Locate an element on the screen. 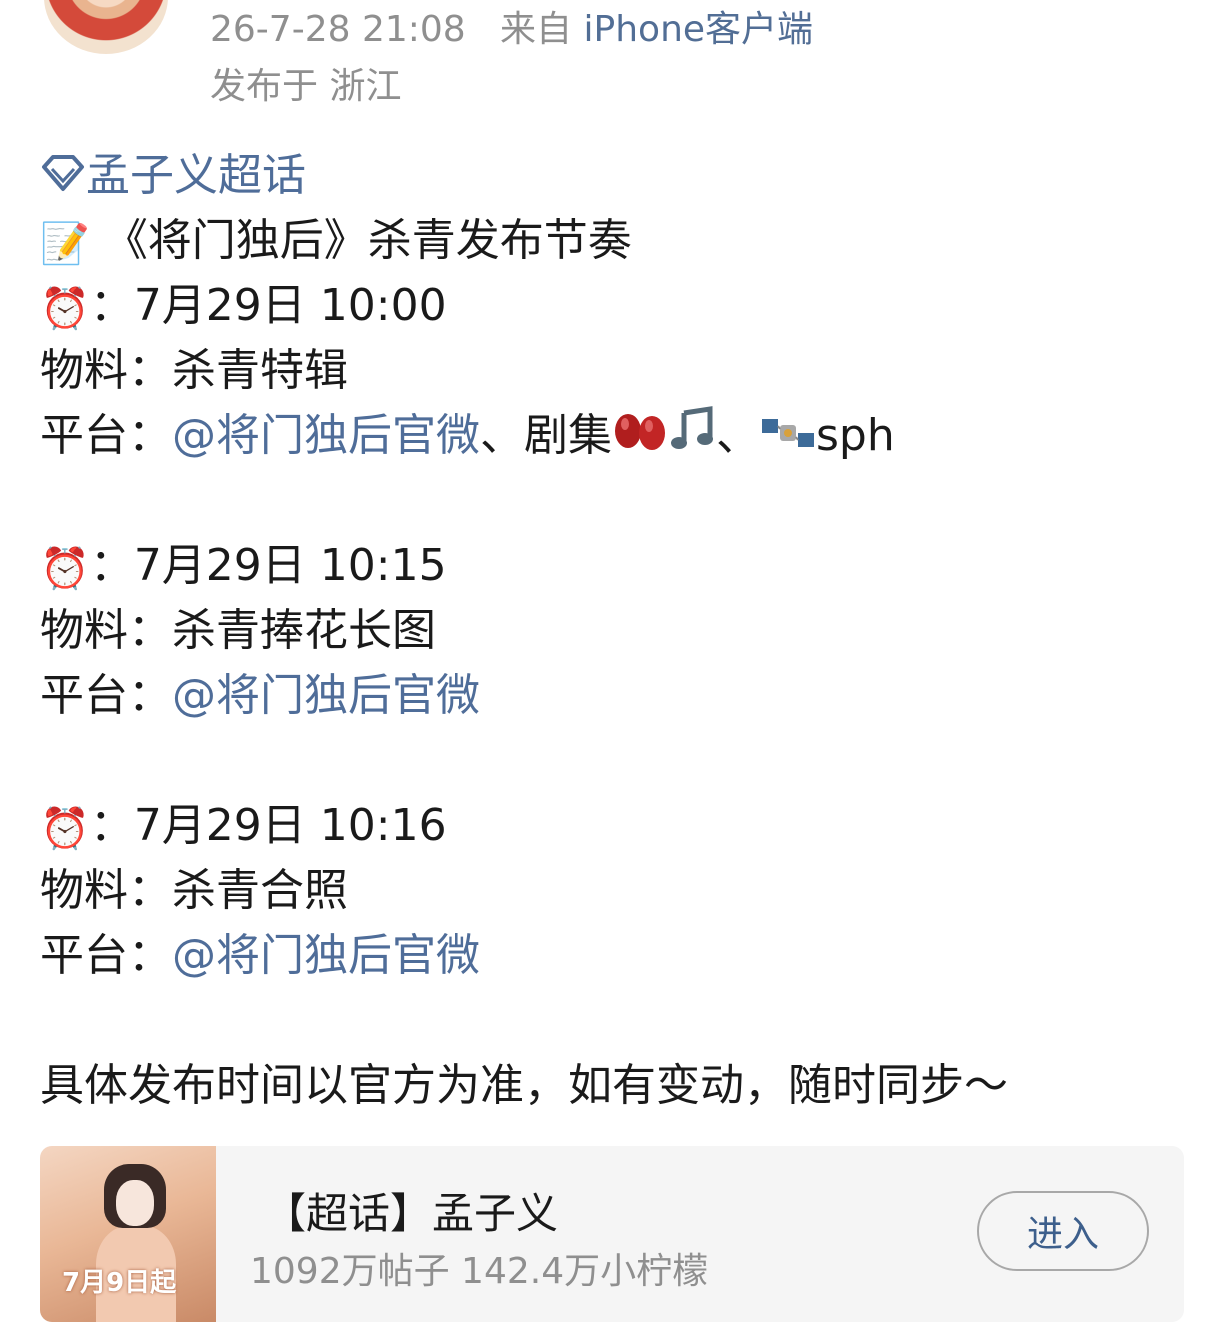 The height and width of the screenshot is (1335, 1224). schedule-material: 物料：杀青合照 is located at coordinates (194, 890).